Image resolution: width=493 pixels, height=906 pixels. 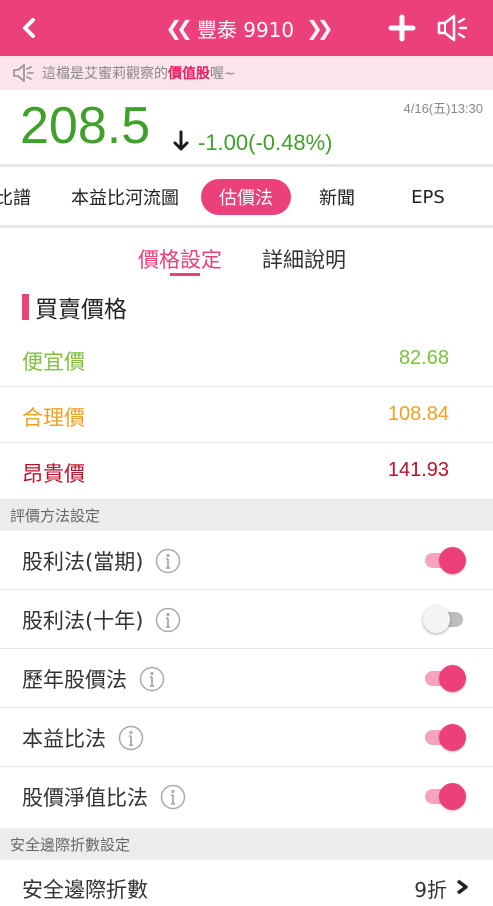 What do you see at coordinates (246, 471) in the screenshot?
I see `price-row-expensive: 昂貴價 141.93` at bounding box center [246, 471].